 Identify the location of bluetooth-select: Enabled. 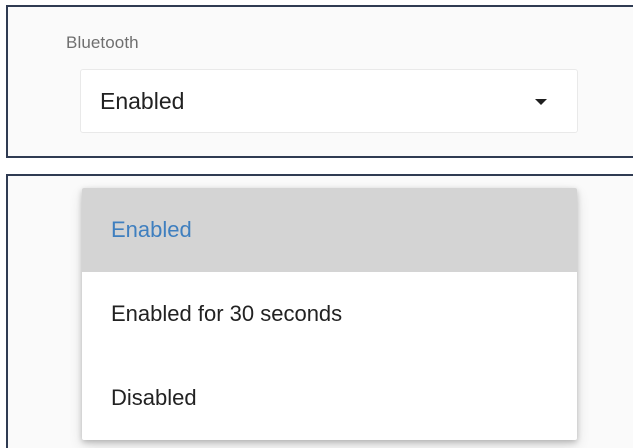
(329, 101).